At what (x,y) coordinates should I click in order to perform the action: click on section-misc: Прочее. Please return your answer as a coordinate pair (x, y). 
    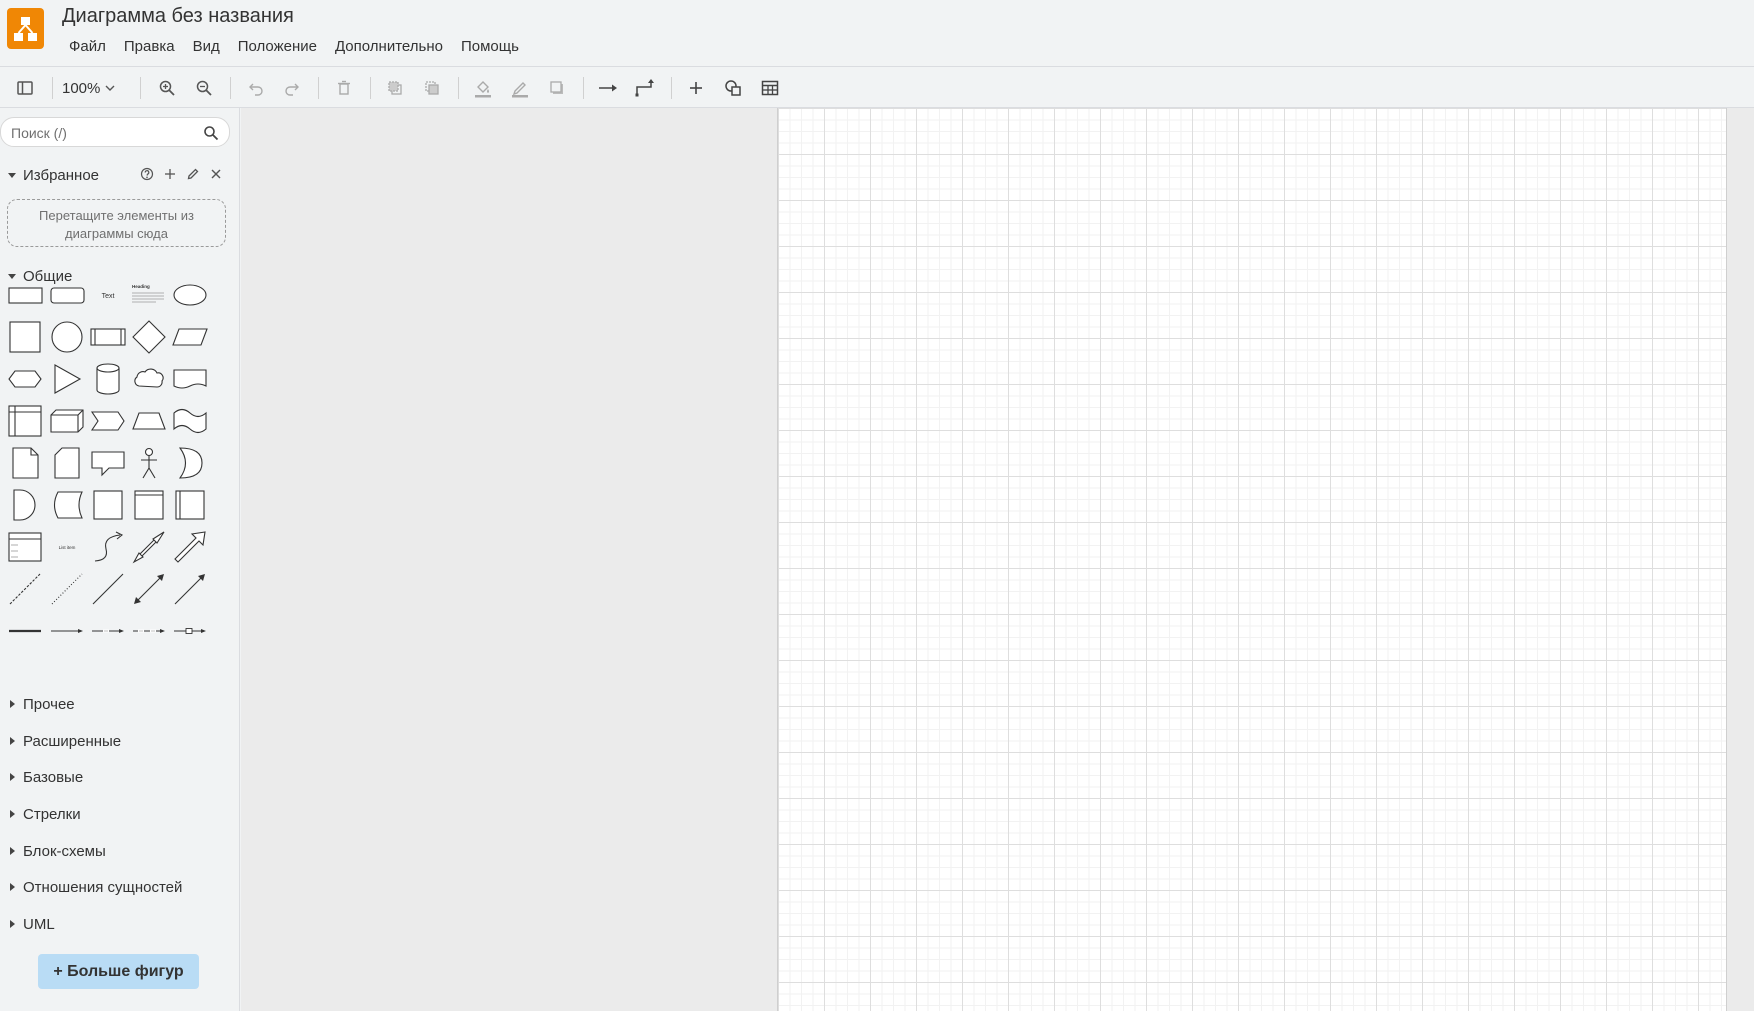
    Looking at the image, I should click on (40, 704).